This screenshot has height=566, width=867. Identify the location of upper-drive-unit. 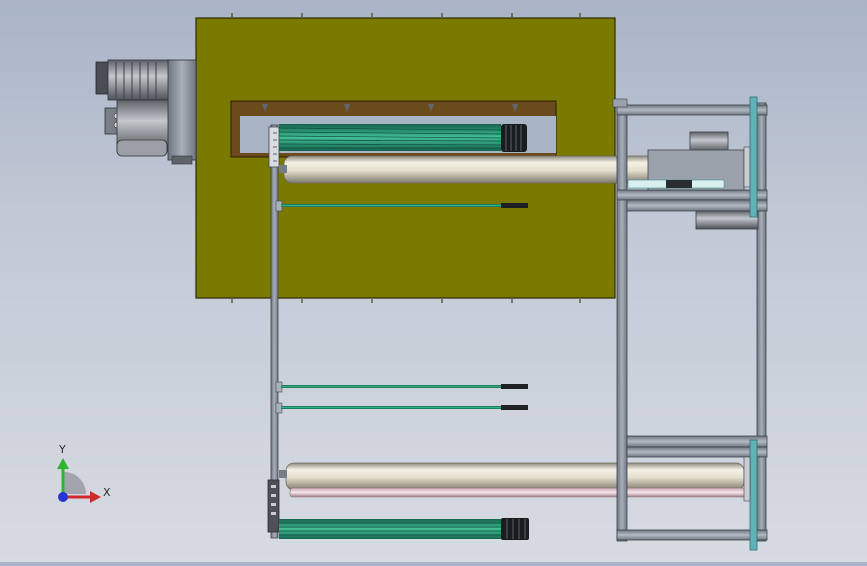
(693, 180).